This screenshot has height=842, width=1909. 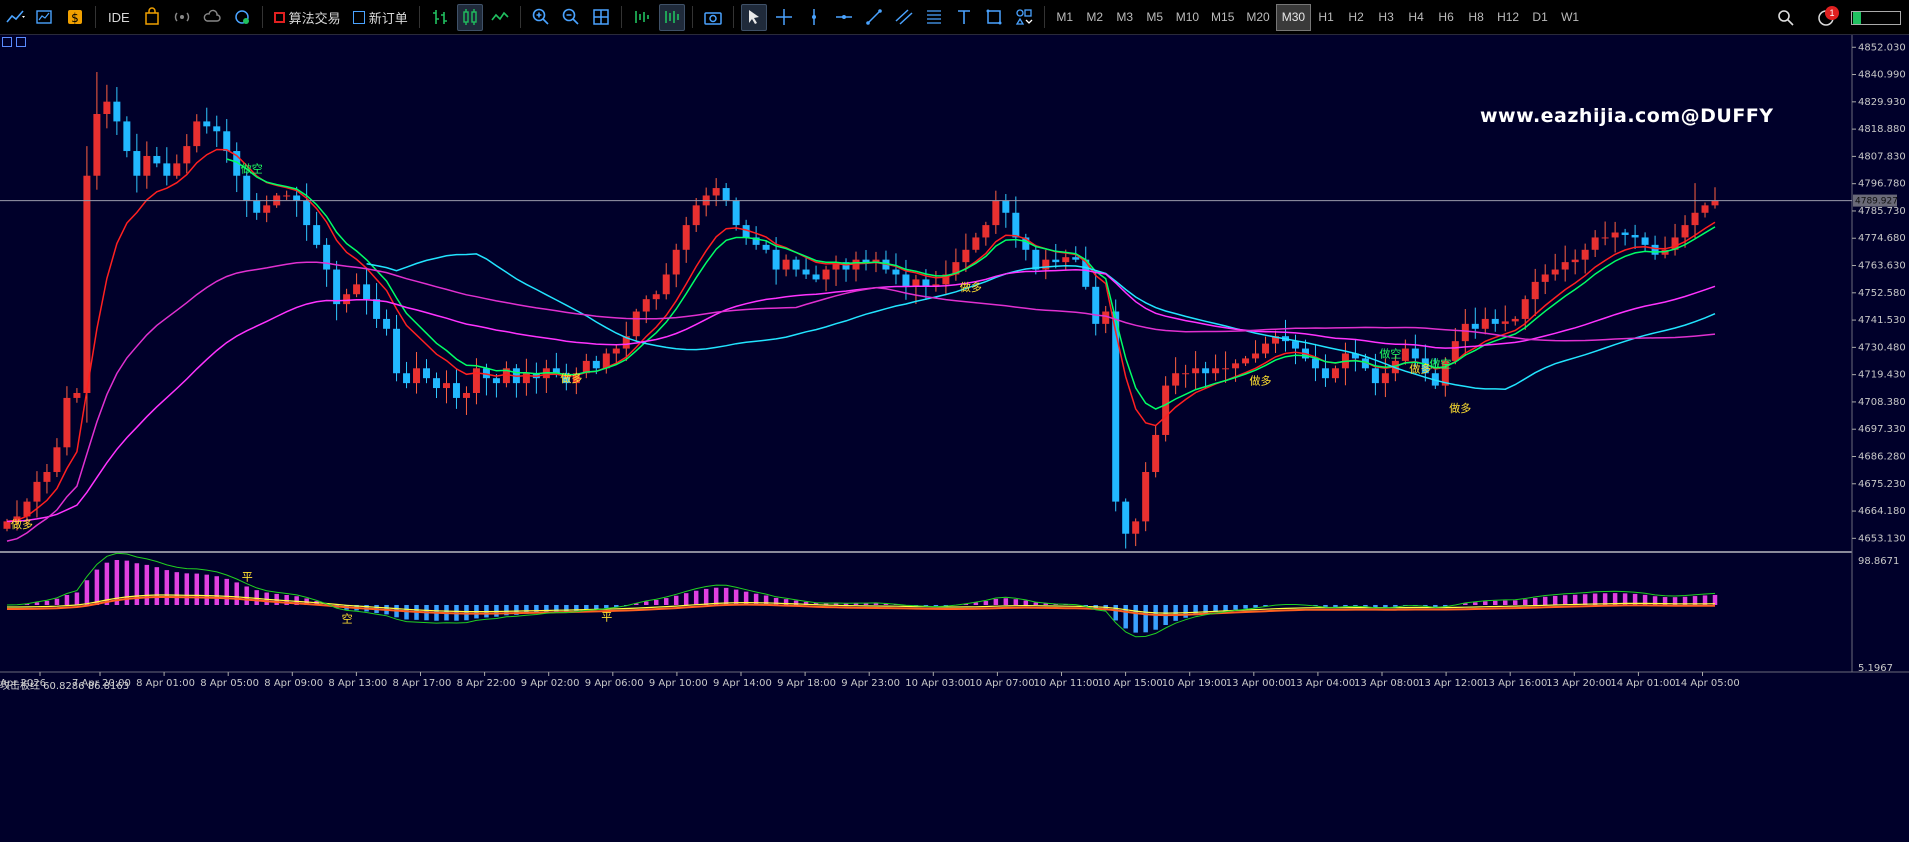 What do you see at coordinates (1187, 17) in the screenshot?
I see `timeframe-m10: M10` at bounding box center [1187, 17].